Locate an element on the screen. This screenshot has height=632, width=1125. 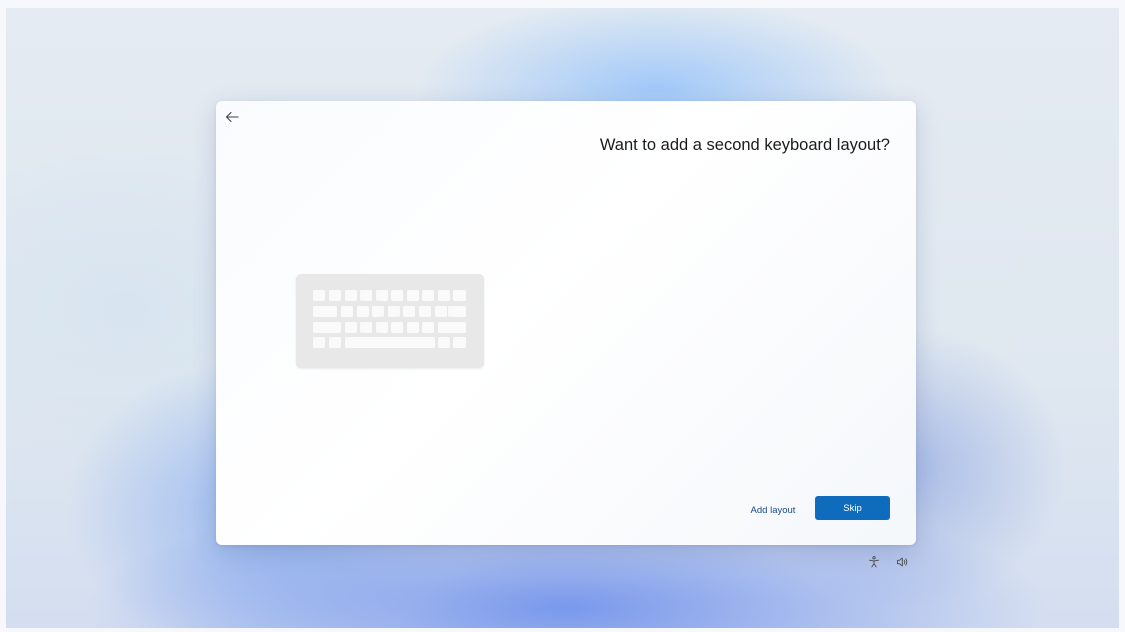
back-arrow-icon is located at coordinates (232, 117).